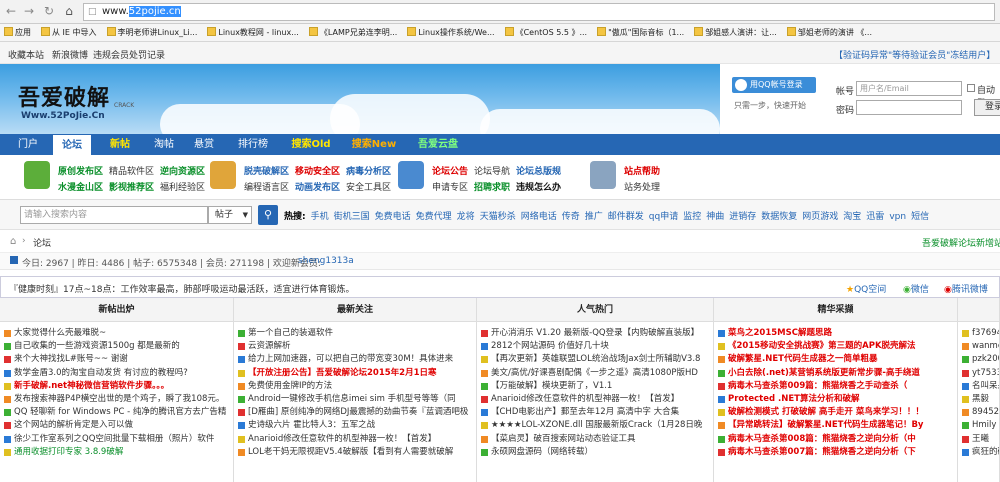 The width and height of the screenshot is (1000, 482). I want to click on hot-search-link: 手机, so click(320, 217).